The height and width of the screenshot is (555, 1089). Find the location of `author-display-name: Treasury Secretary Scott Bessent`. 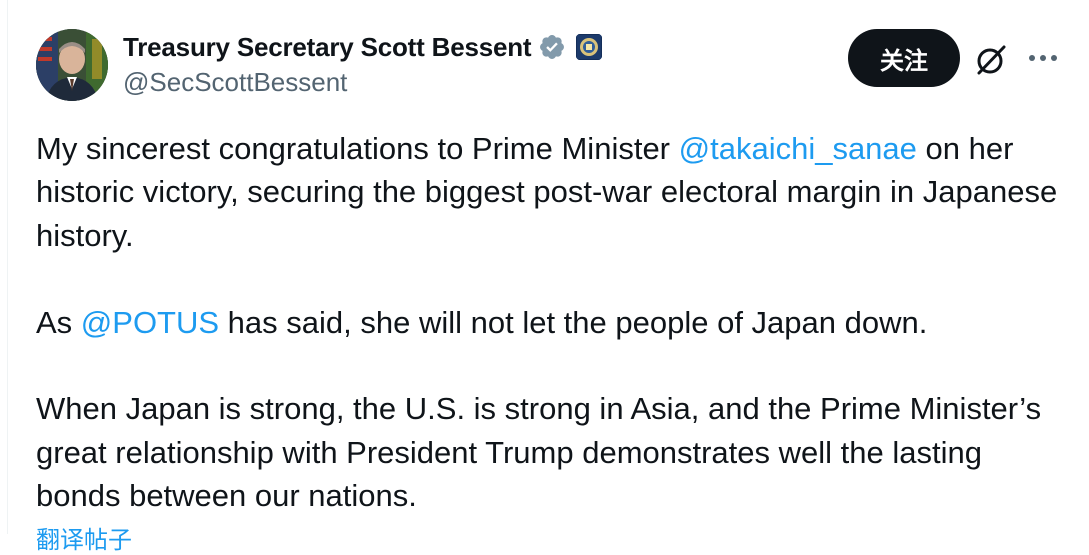

author-display-name: Treasury Secretary Scott Bessent is located at coordinates (327, 47).